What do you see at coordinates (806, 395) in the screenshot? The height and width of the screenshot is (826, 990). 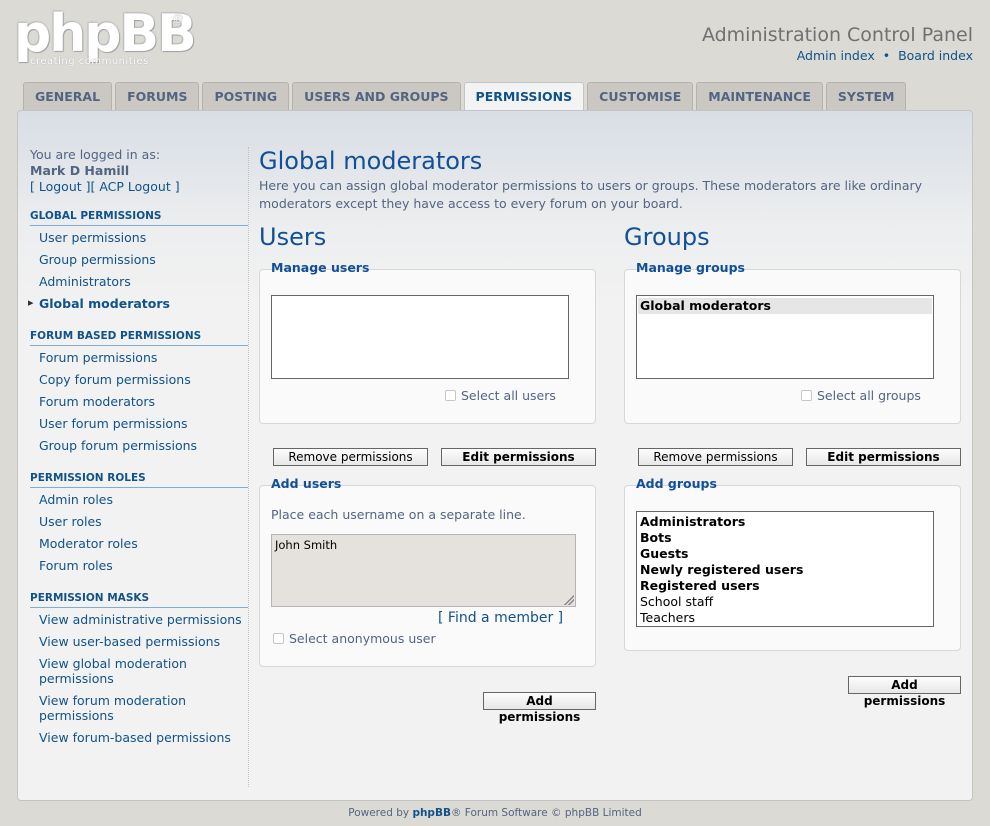 I see `select-all-groups-checkbox` at bounding box center [806, 395].